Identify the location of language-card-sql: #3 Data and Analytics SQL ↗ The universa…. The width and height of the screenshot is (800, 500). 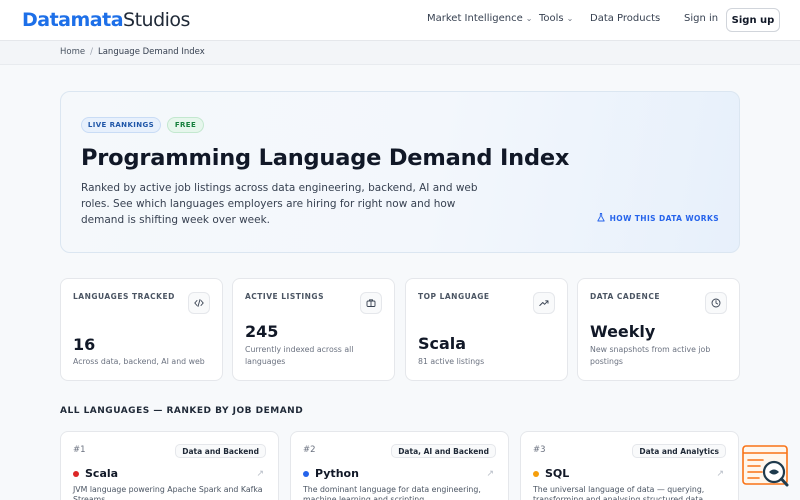
(629, 465).